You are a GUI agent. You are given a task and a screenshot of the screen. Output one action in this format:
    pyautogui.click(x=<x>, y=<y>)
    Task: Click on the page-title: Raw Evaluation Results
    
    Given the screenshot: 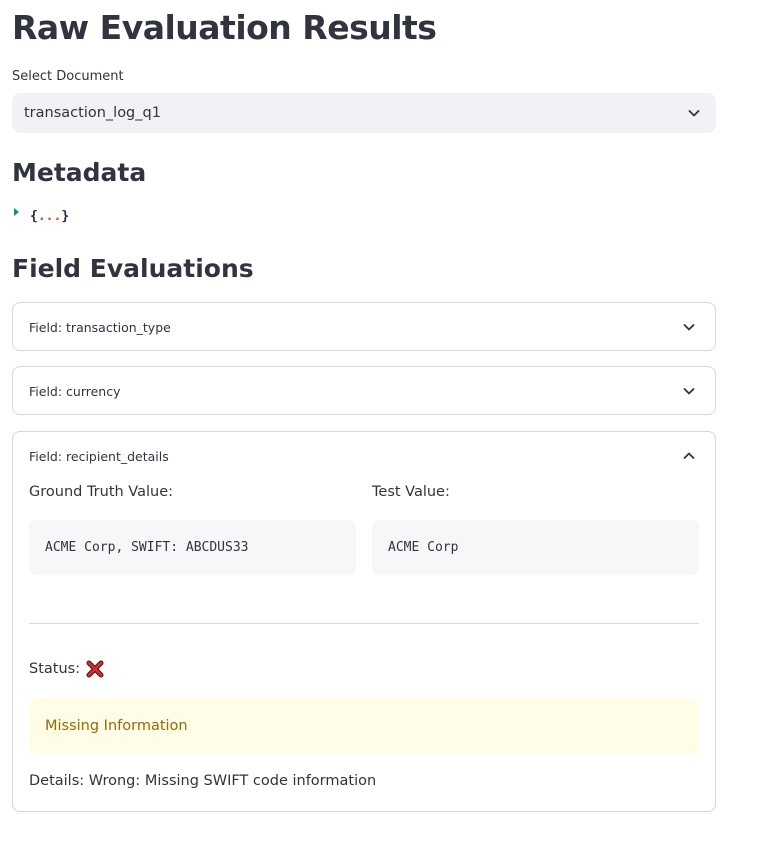 What is the action you would take?
    pyautogui.click(x=224, y=27)
    